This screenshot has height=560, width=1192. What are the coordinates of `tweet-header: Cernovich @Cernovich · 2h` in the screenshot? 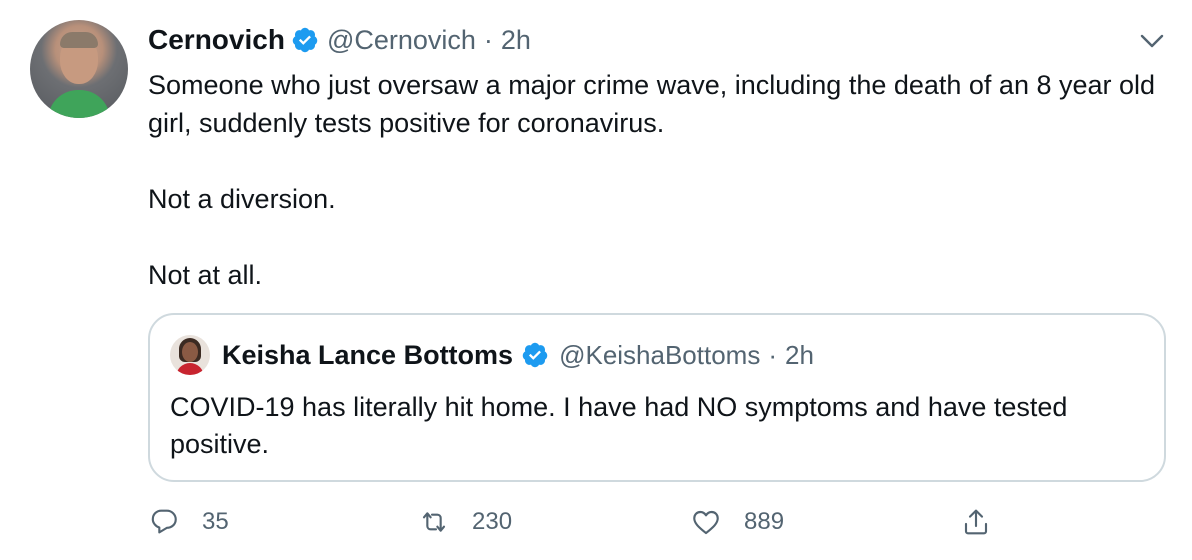 It's located at (339, 40).